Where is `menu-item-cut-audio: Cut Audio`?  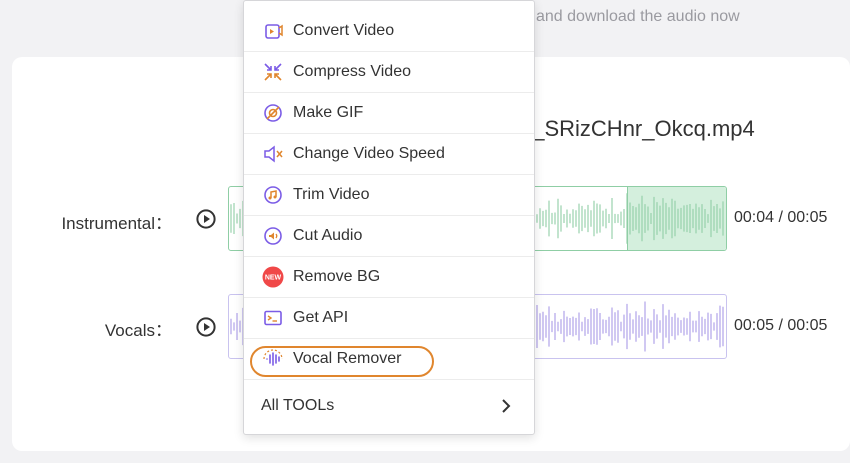 menu-item-cut-audio: Cut Audio is located at coordinates (389, 236).